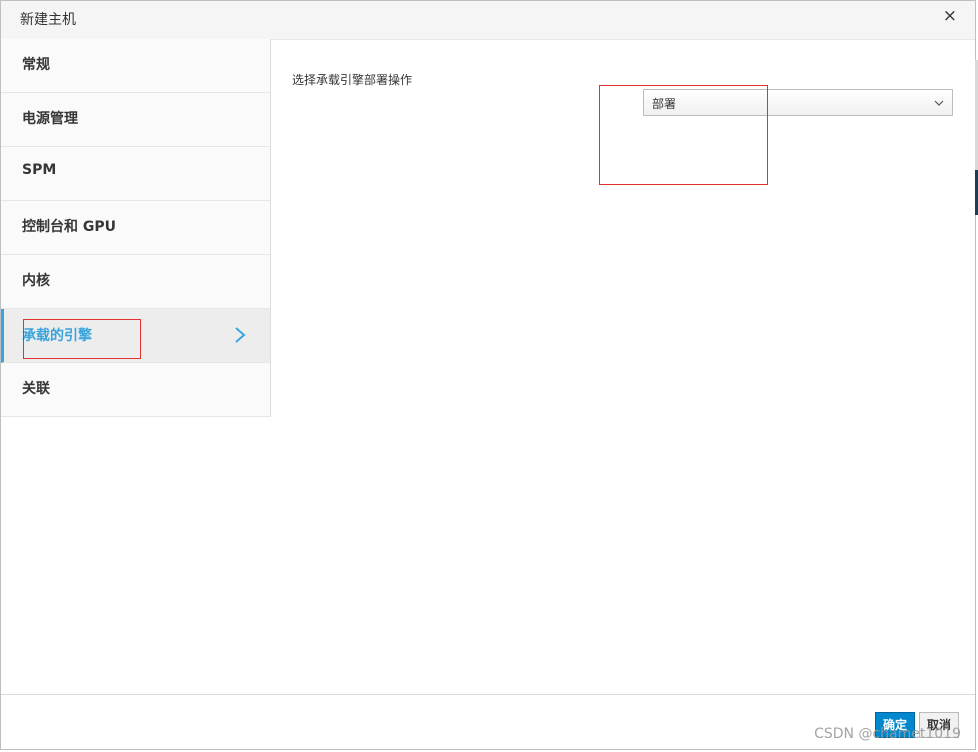 The width and height of the screenshot is (978, 752). Describe the element at coordinates (887, 734) in the screenshot. I see `watermark: CSDN @chamet1019` at that location.